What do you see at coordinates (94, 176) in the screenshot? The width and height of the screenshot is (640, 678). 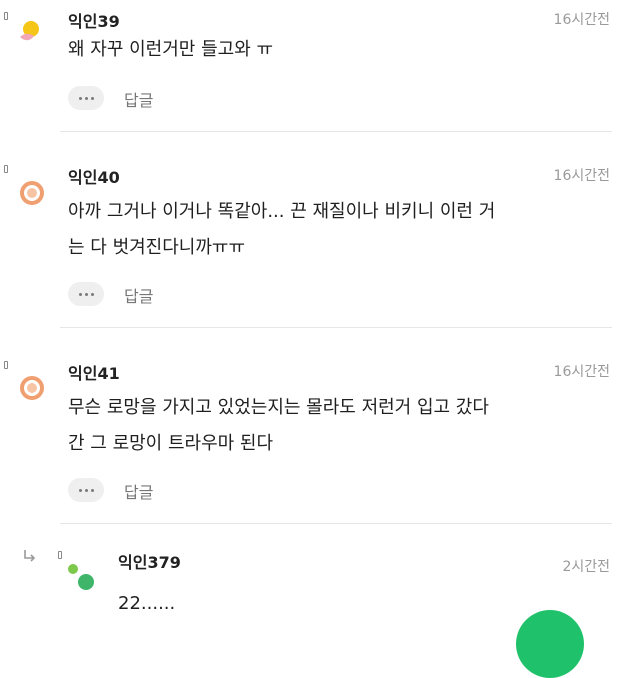 I see `comment-author: 익인40` at bounding box center [94, 176].